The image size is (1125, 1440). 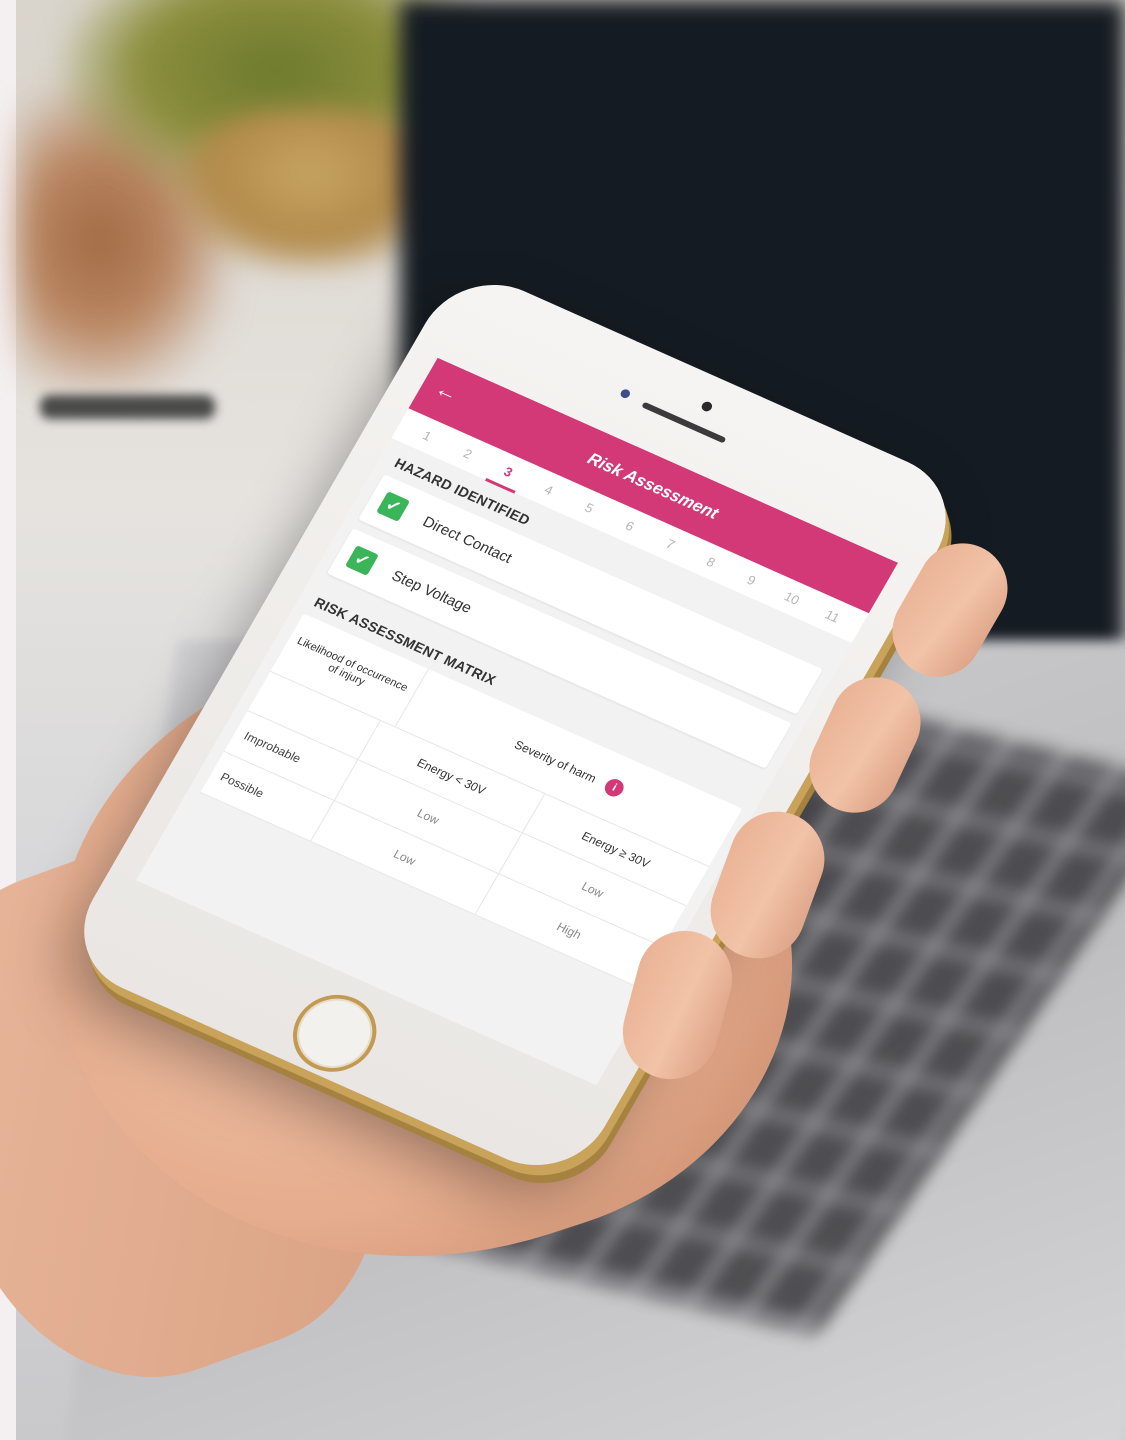 What do you see at coordinates (431, 591) in the screenshot?
I see `hazard-label: Step Voltage` at bounding box center [431, 591].